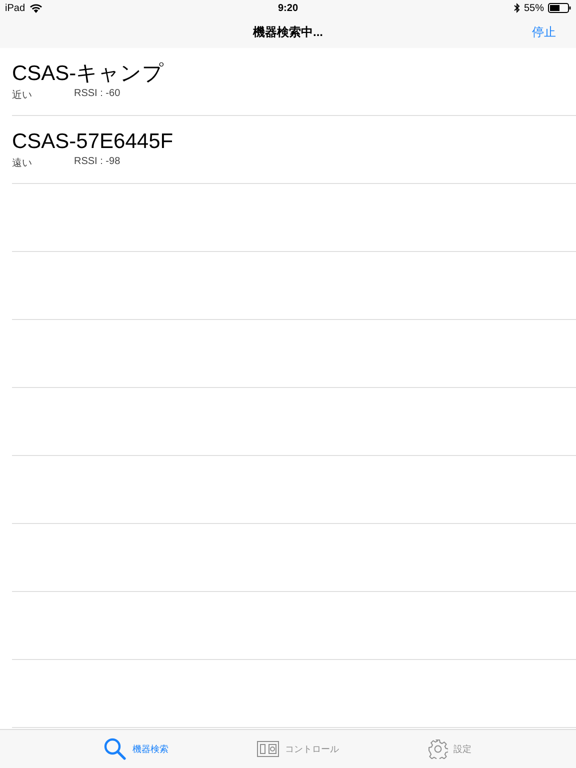 This screenshot has height=768, width=576. Describe the element at coordinates (115, 749) in the screenshot. I see `search-icon` at that location.